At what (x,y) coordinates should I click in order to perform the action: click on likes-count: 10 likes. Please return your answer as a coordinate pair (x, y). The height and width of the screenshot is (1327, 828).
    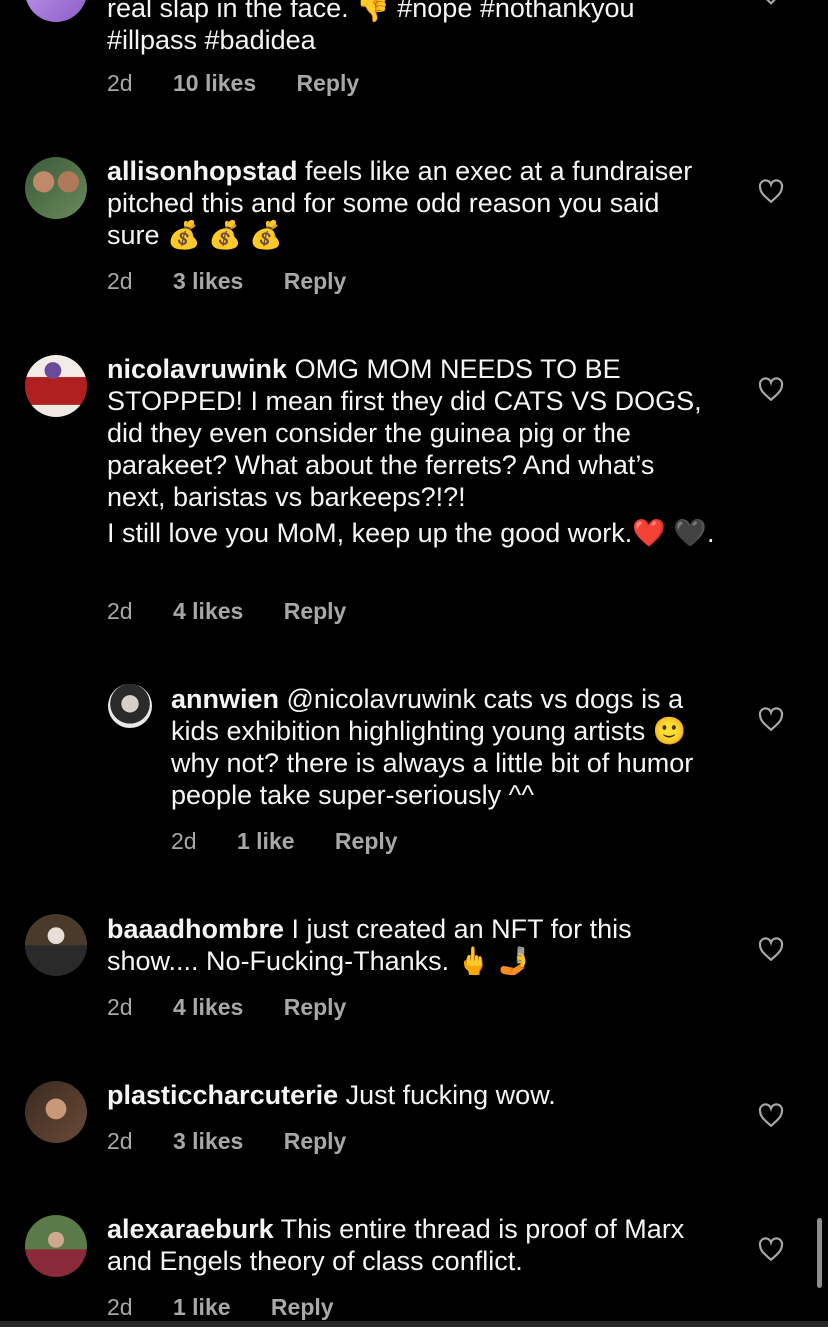
    Looking at the image, I should click on (214, 83).